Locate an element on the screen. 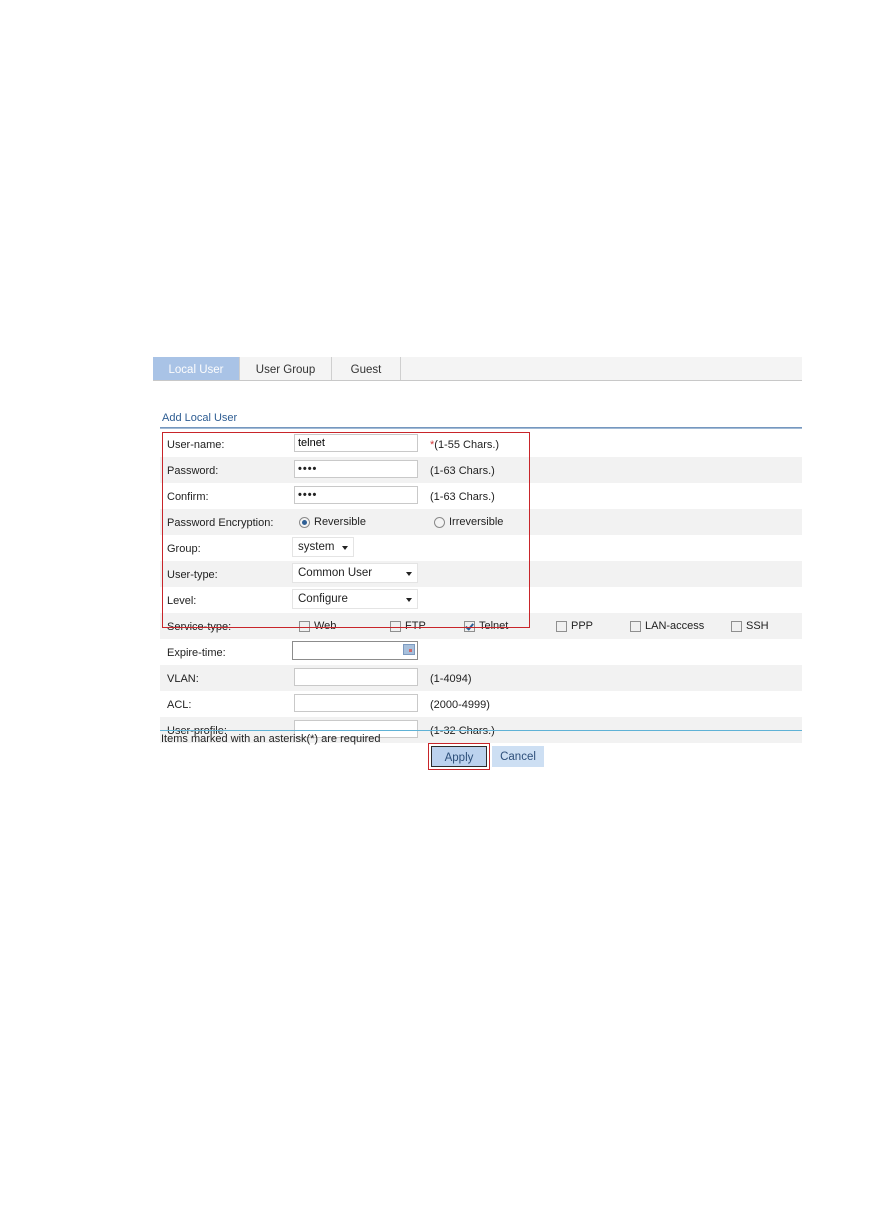 The height and width of the screenshot is (1212, 893). row-expire-time: Expire-time: is located at coordinates (481, 652).